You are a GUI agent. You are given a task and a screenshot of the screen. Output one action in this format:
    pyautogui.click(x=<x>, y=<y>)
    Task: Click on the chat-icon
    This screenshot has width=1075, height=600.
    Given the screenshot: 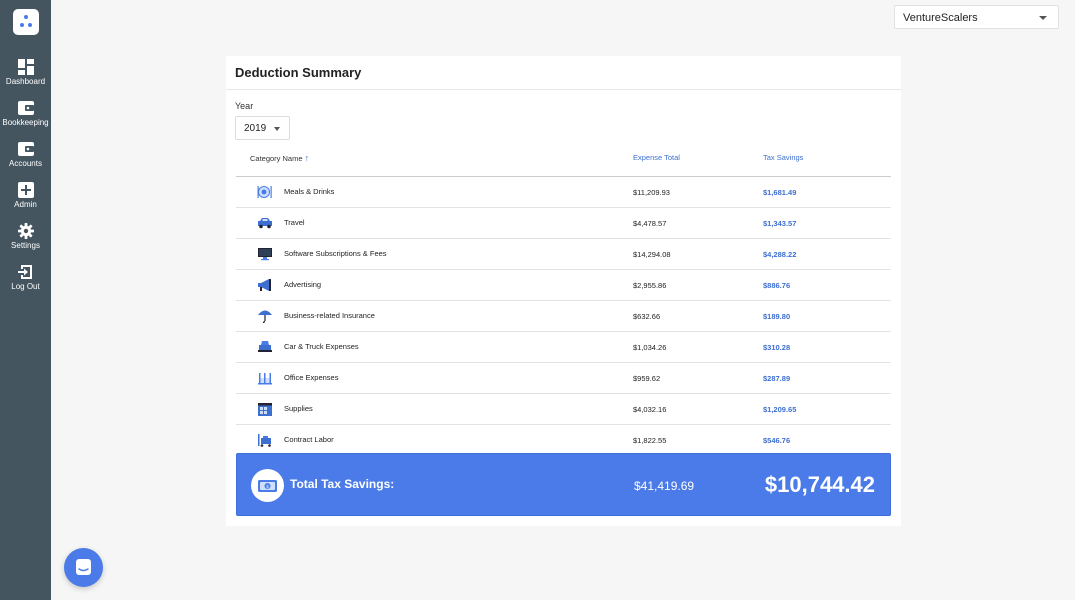 What is the action you would take?
    pyautogui.click(x=83, y=567)
    